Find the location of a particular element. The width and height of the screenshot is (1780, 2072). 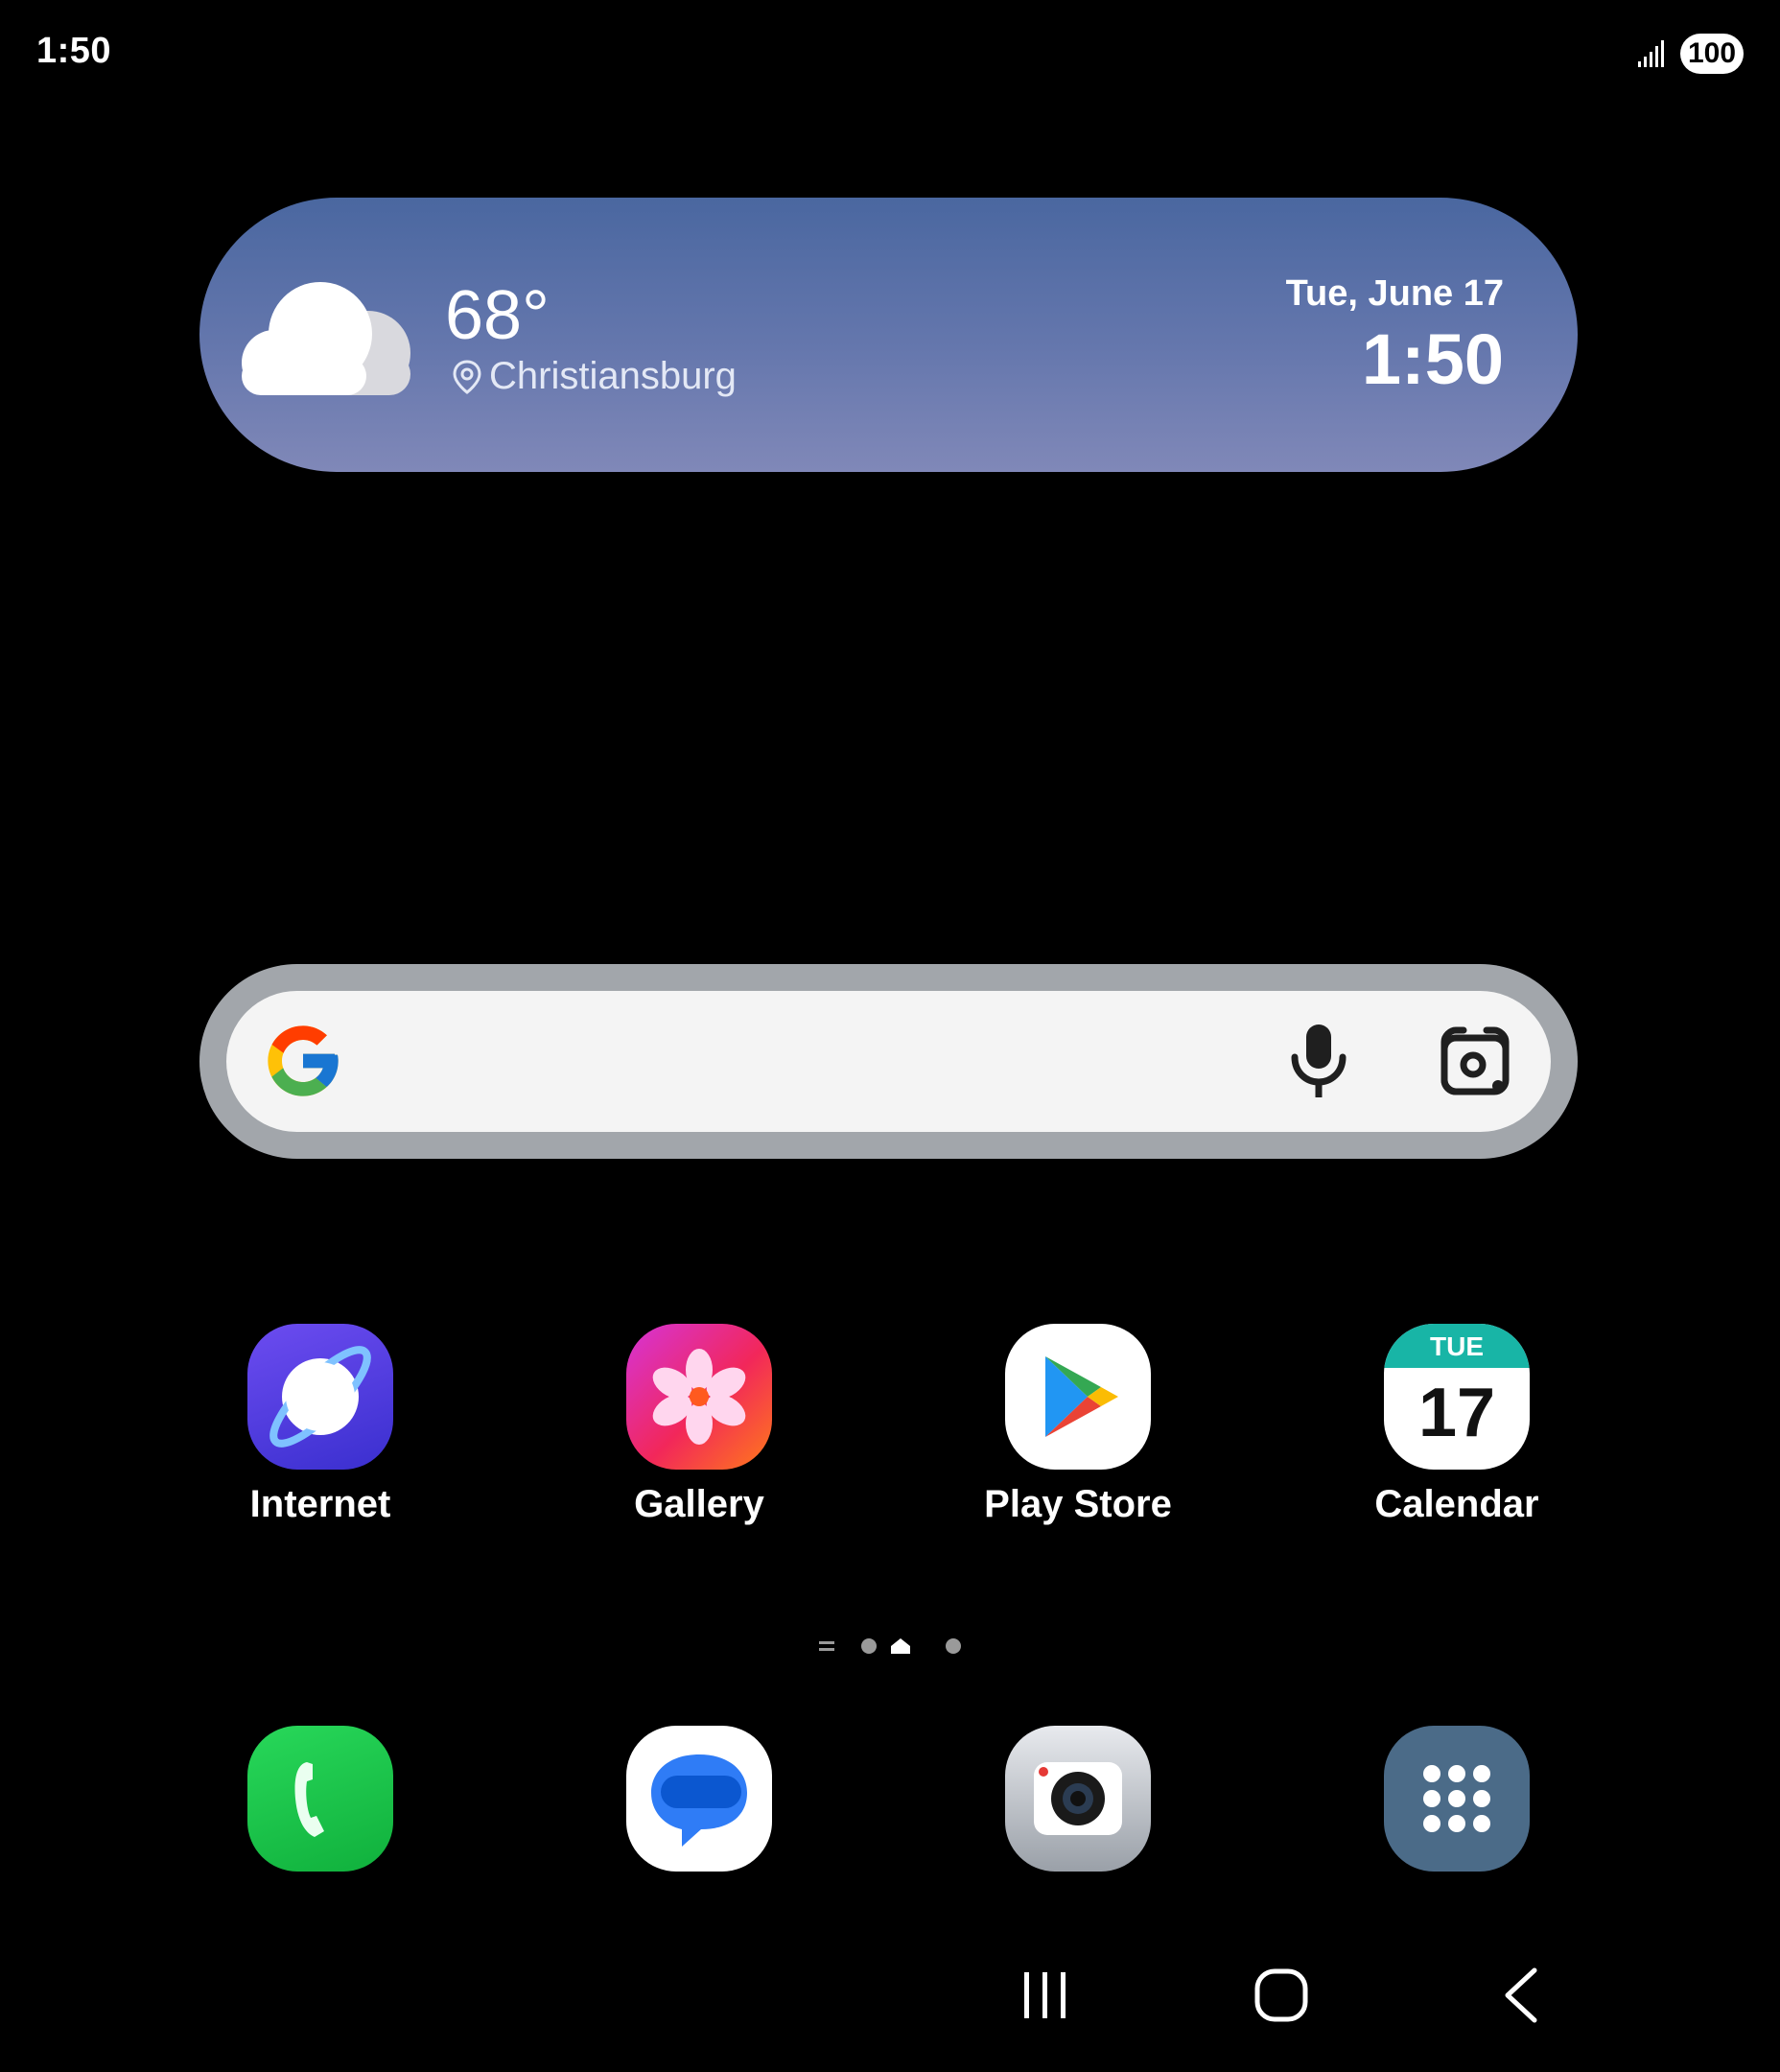

signal-strength-icon is located at coordinates (1651, 53).